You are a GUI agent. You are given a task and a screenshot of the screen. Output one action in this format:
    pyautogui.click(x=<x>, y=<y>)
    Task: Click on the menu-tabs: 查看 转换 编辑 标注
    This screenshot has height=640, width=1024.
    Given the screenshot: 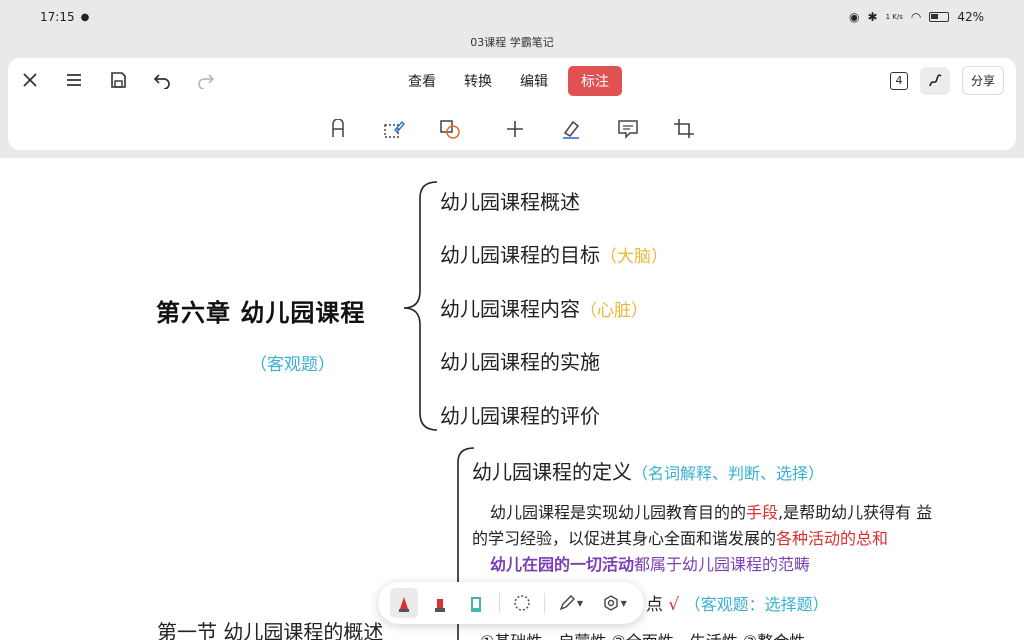 What is the action you would take?
    pyautogui.click(x=511, y=81)
    